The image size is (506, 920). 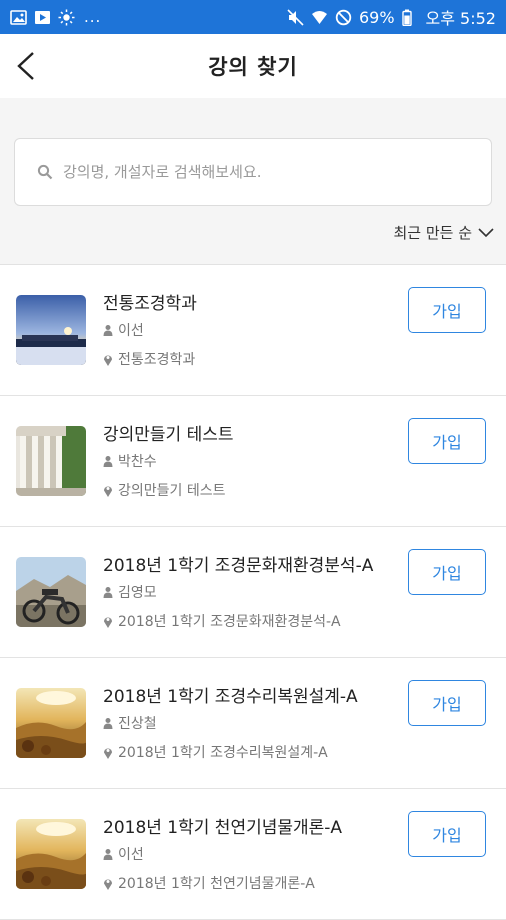 I want to click on back-button, so click(x=26, y=66).